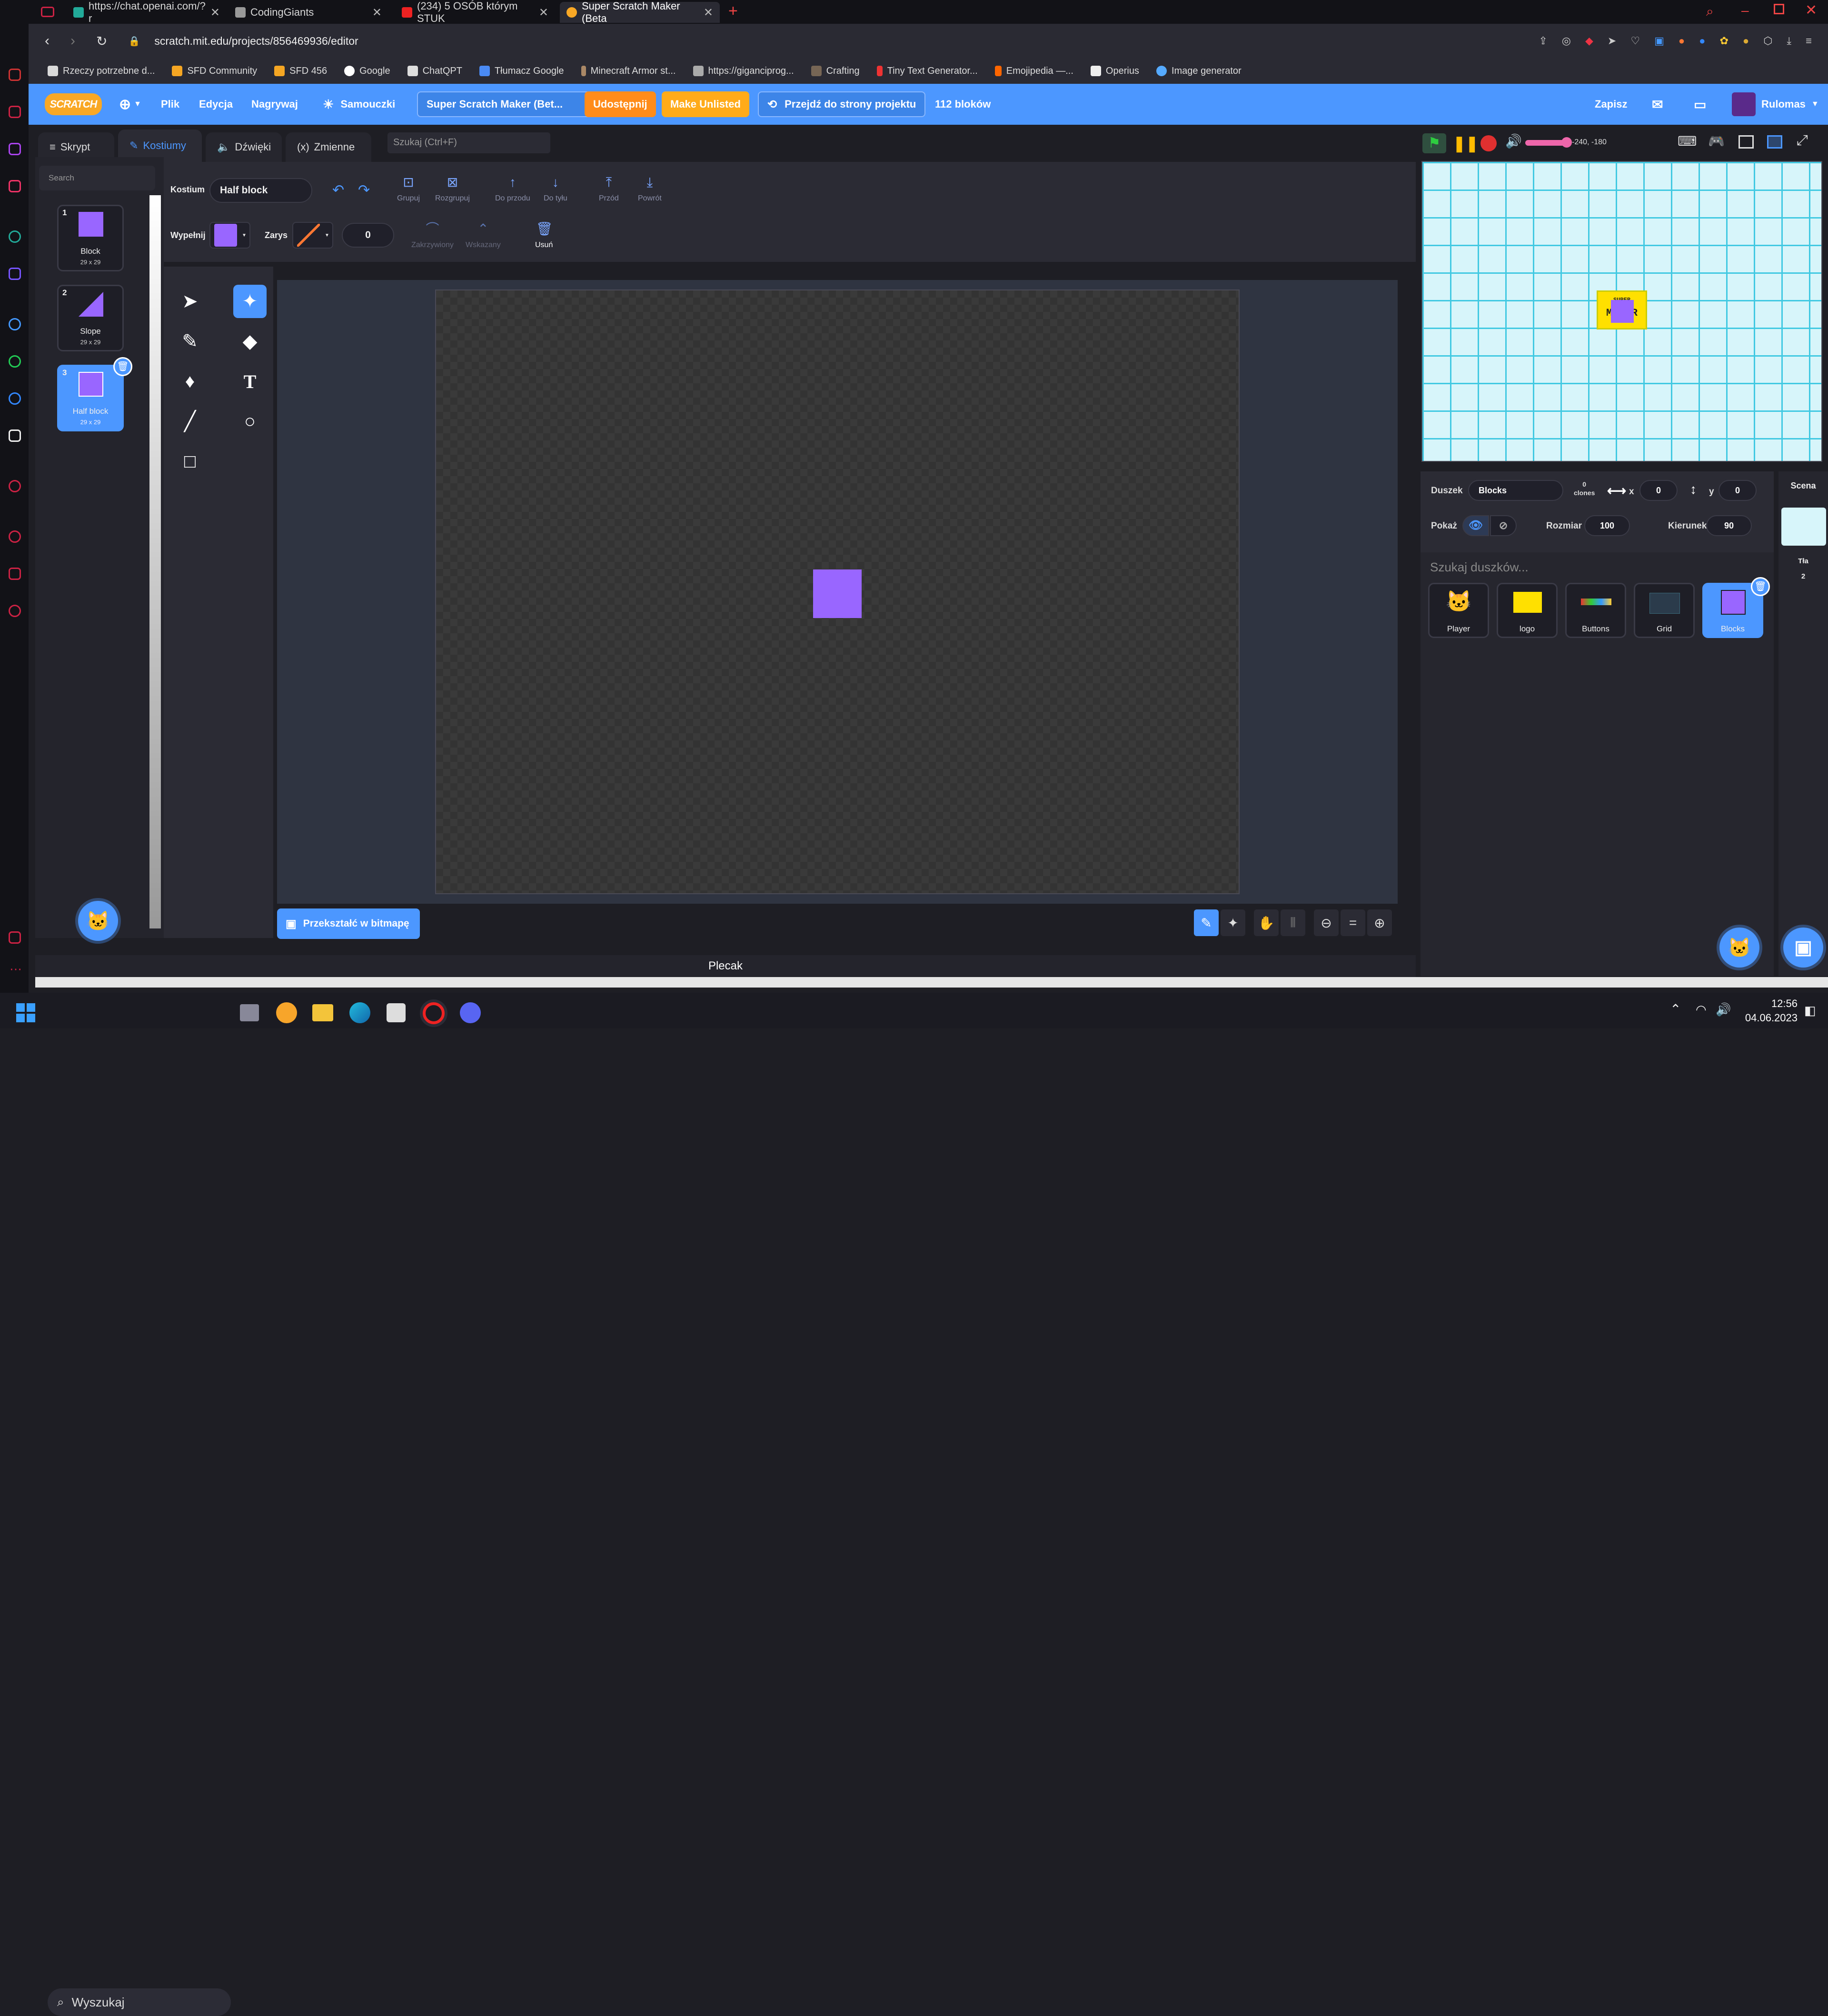 The image size is (1828, 2016). I want to click on camera-icon: ◎, so click(1566, 41).